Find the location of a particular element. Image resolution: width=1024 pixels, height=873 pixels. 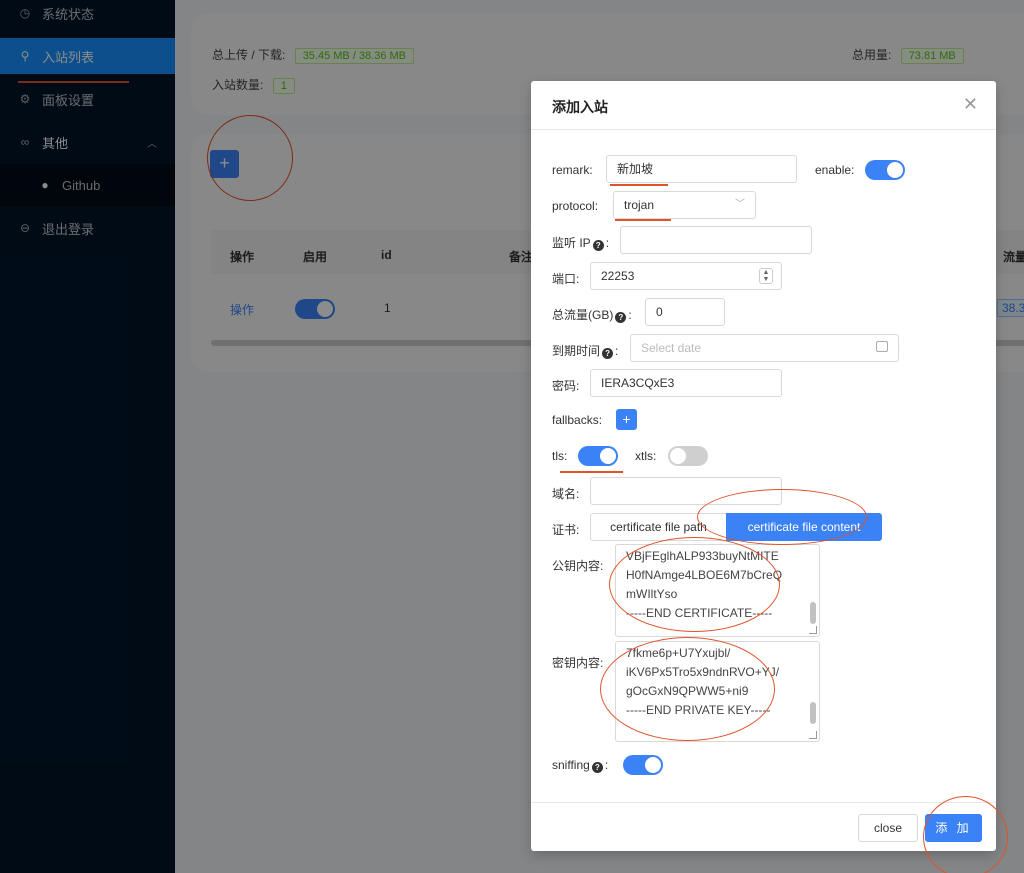

public-key-line: mWIltYso is located at coordinates (652, 594).